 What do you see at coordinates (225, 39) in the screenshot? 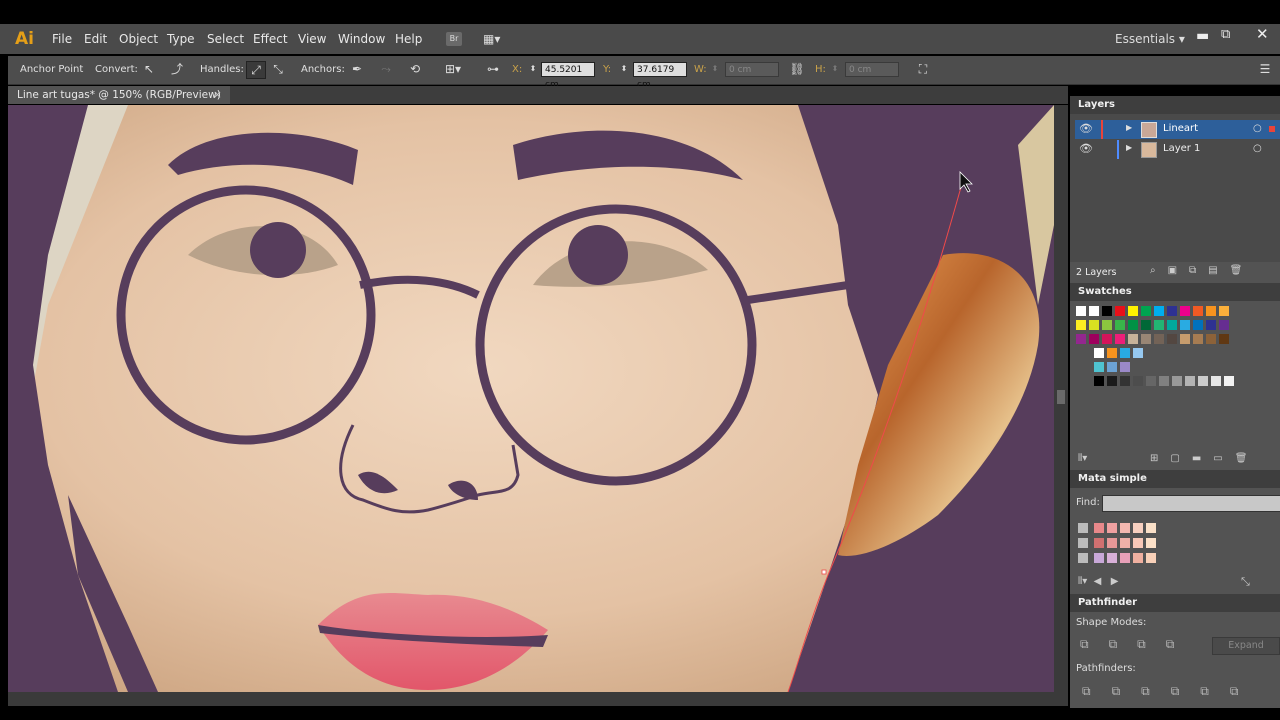
I see `menu-select: Select` at bounding box center [225, 39].